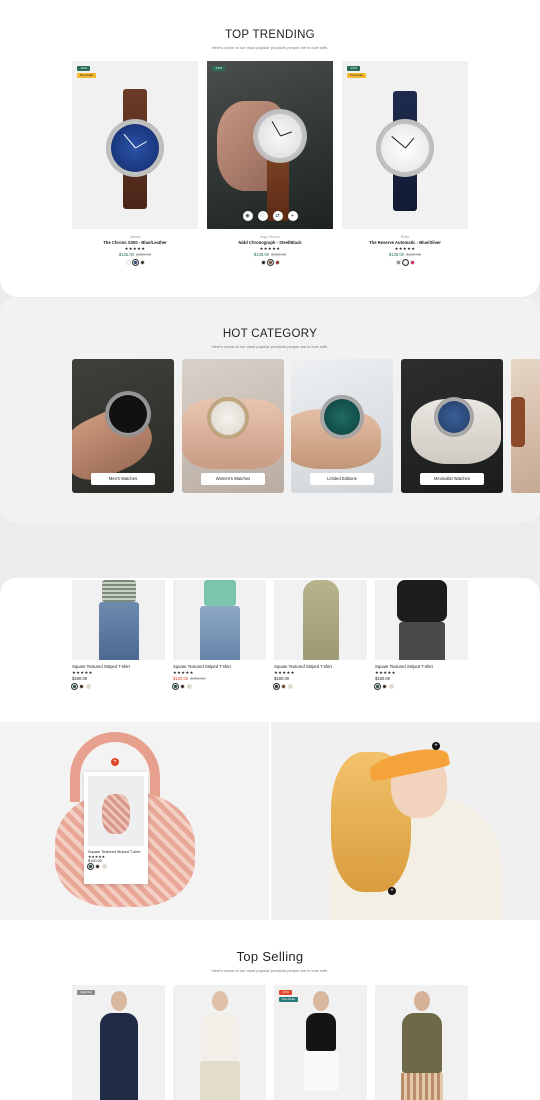  Describe the element at coordinates (405, 821) in the screenshot. I see `lookbook-model-image: + +` at that location.